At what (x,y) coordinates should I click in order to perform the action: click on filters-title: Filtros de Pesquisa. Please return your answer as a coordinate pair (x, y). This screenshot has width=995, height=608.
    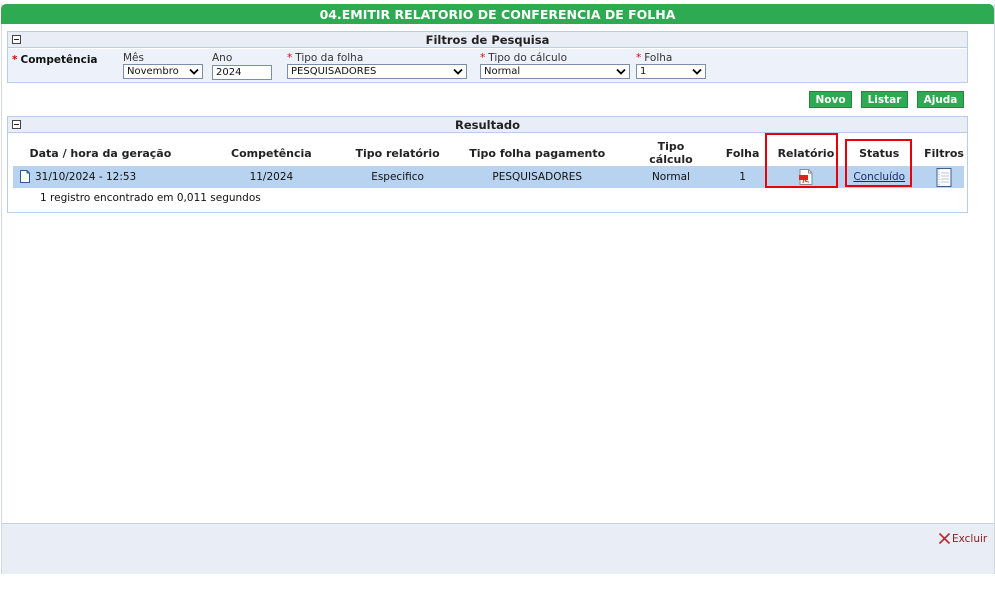
    Looking at the image, I should click on (487, 40).